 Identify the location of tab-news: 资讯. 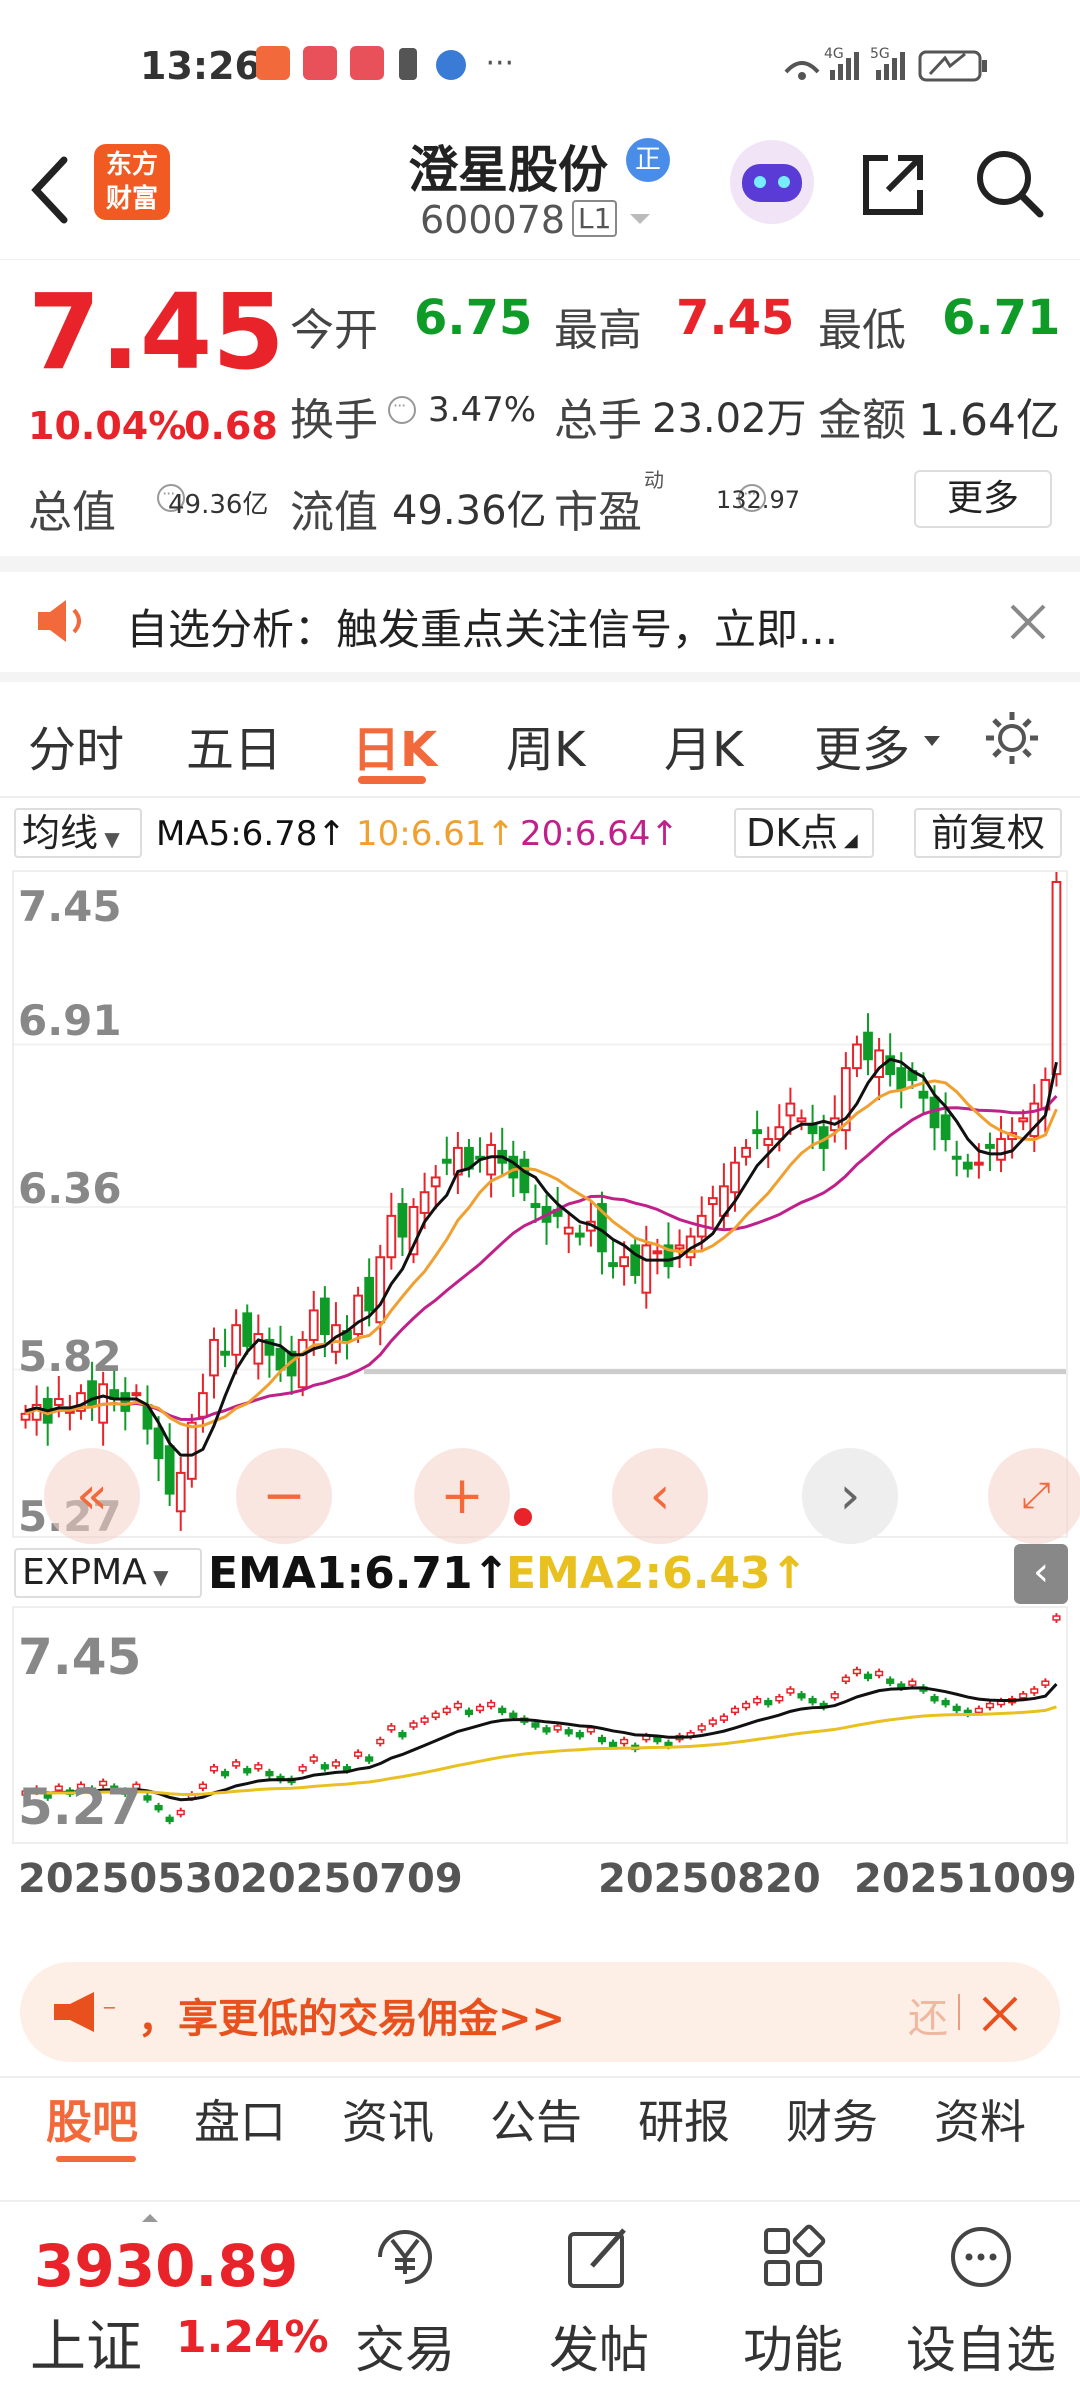
(388, 2119).